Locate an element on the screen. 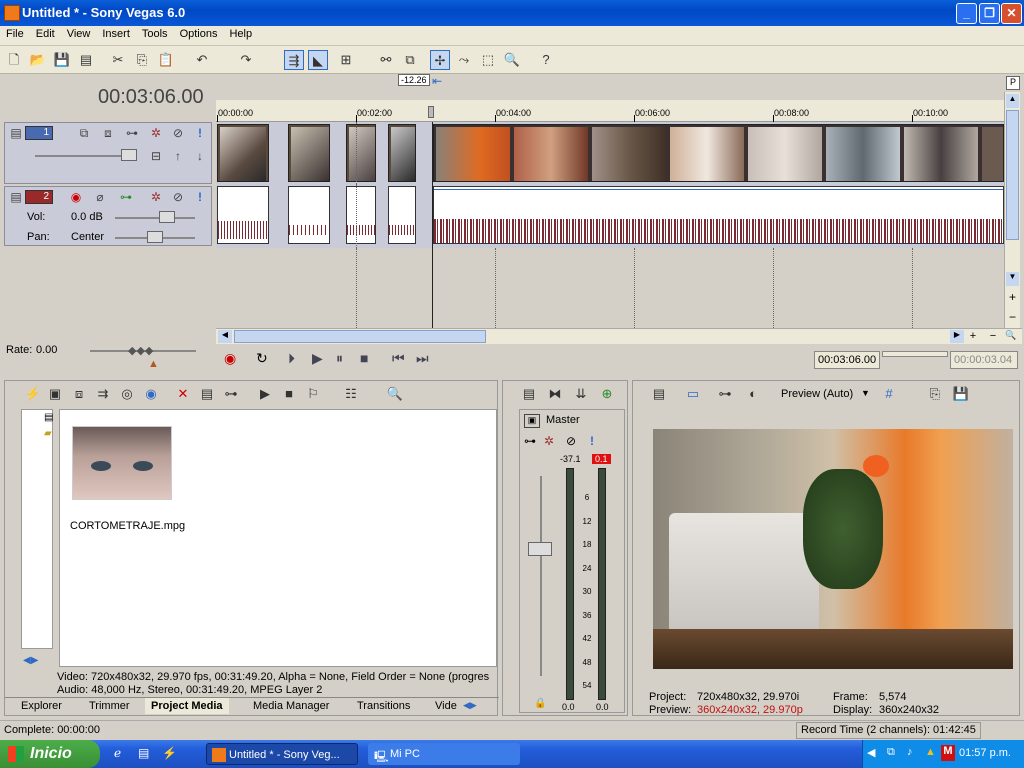 The width and height of the screenshot is (1024, 768). tab-transitions: Transitions is located at coordinates (383, 706).